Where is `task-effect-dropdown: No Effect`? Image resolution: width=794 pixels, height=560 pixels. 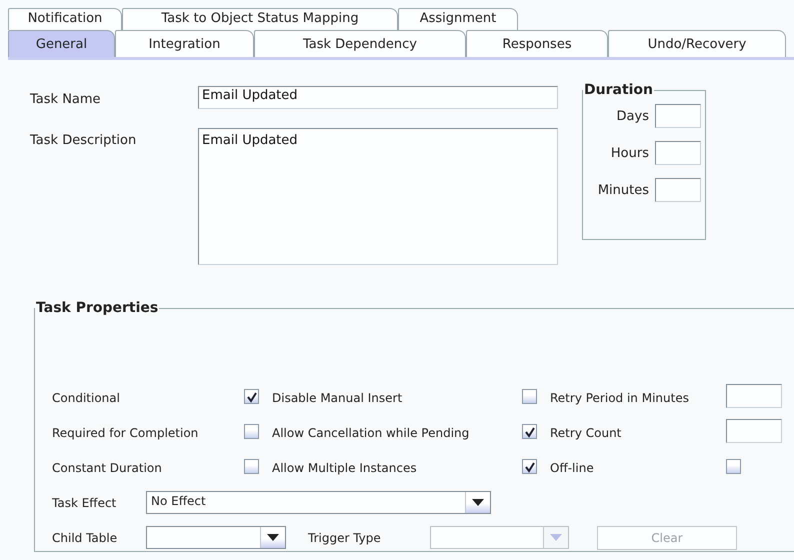 task-effect-dropdown: No Effect is located at coordinates (318, 502).